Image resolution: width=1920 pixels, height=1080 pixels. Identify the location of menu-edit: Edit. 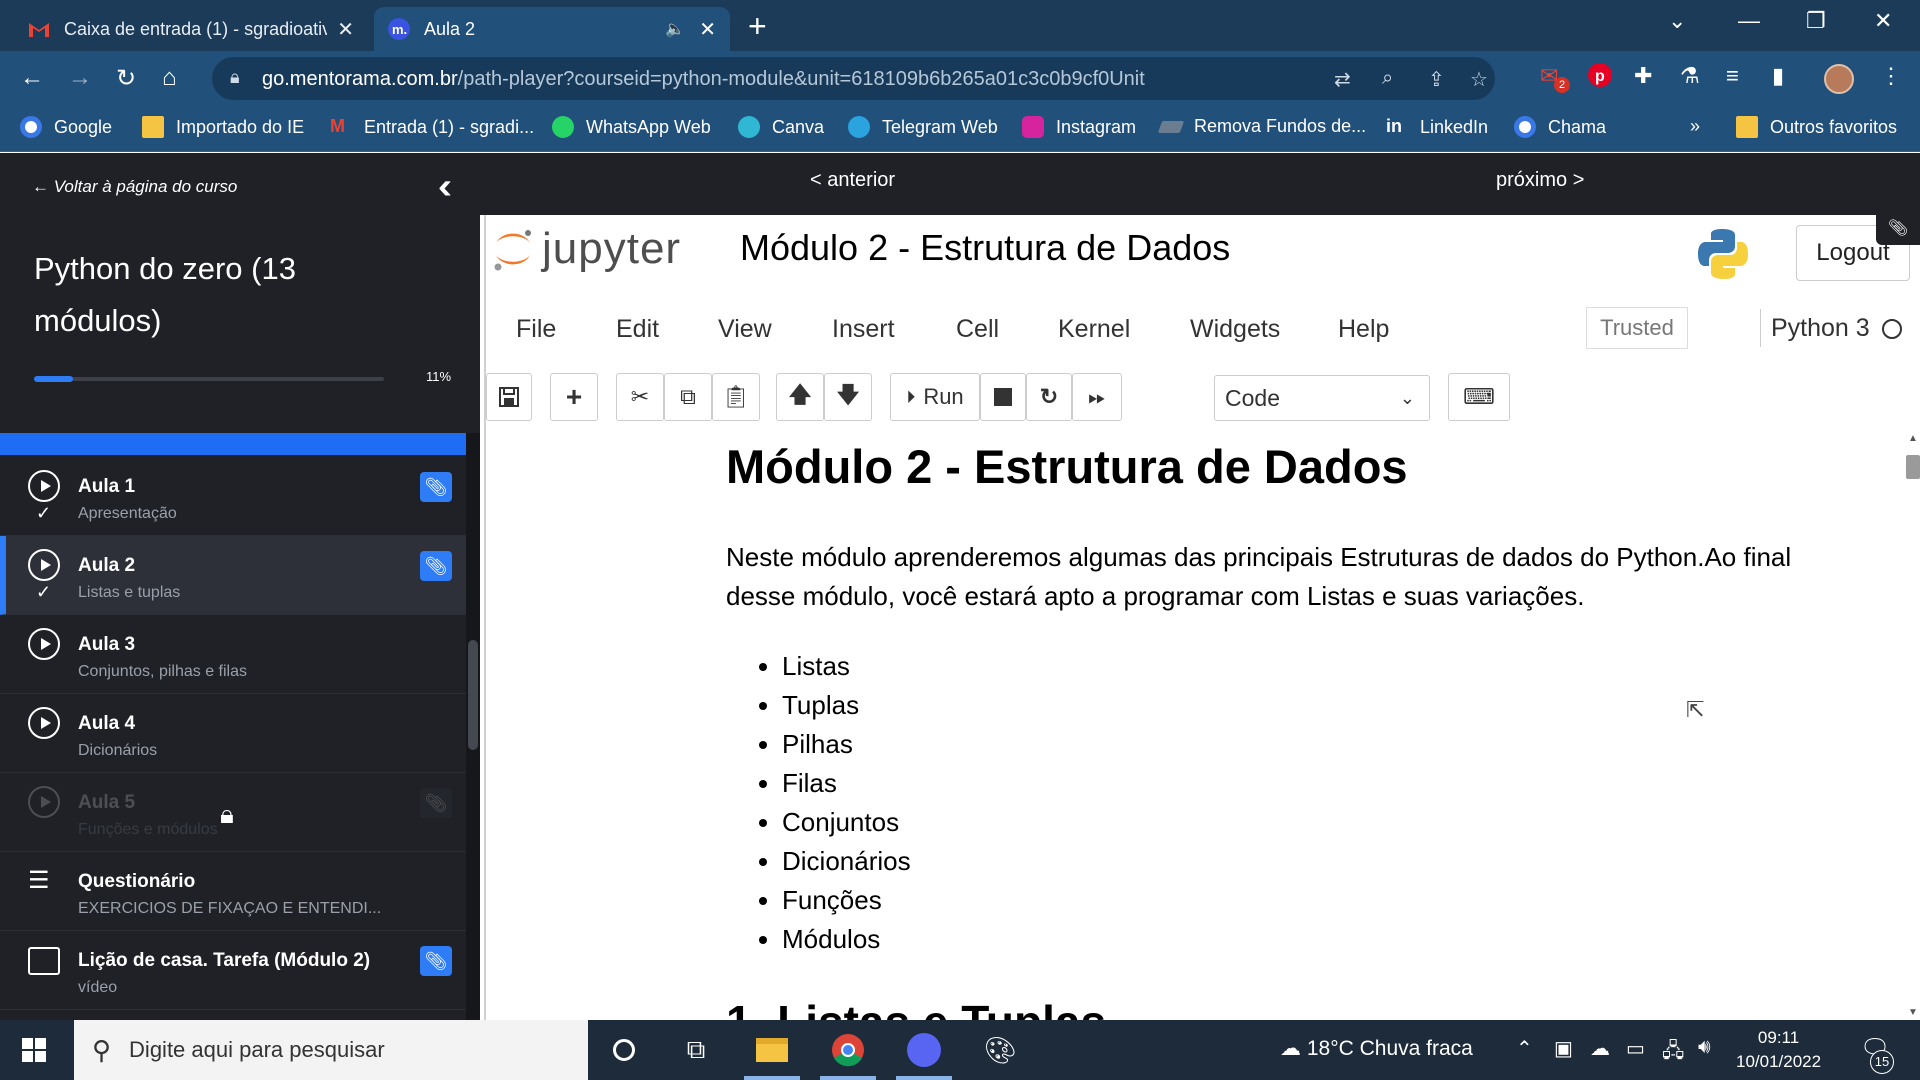
(637, 329).